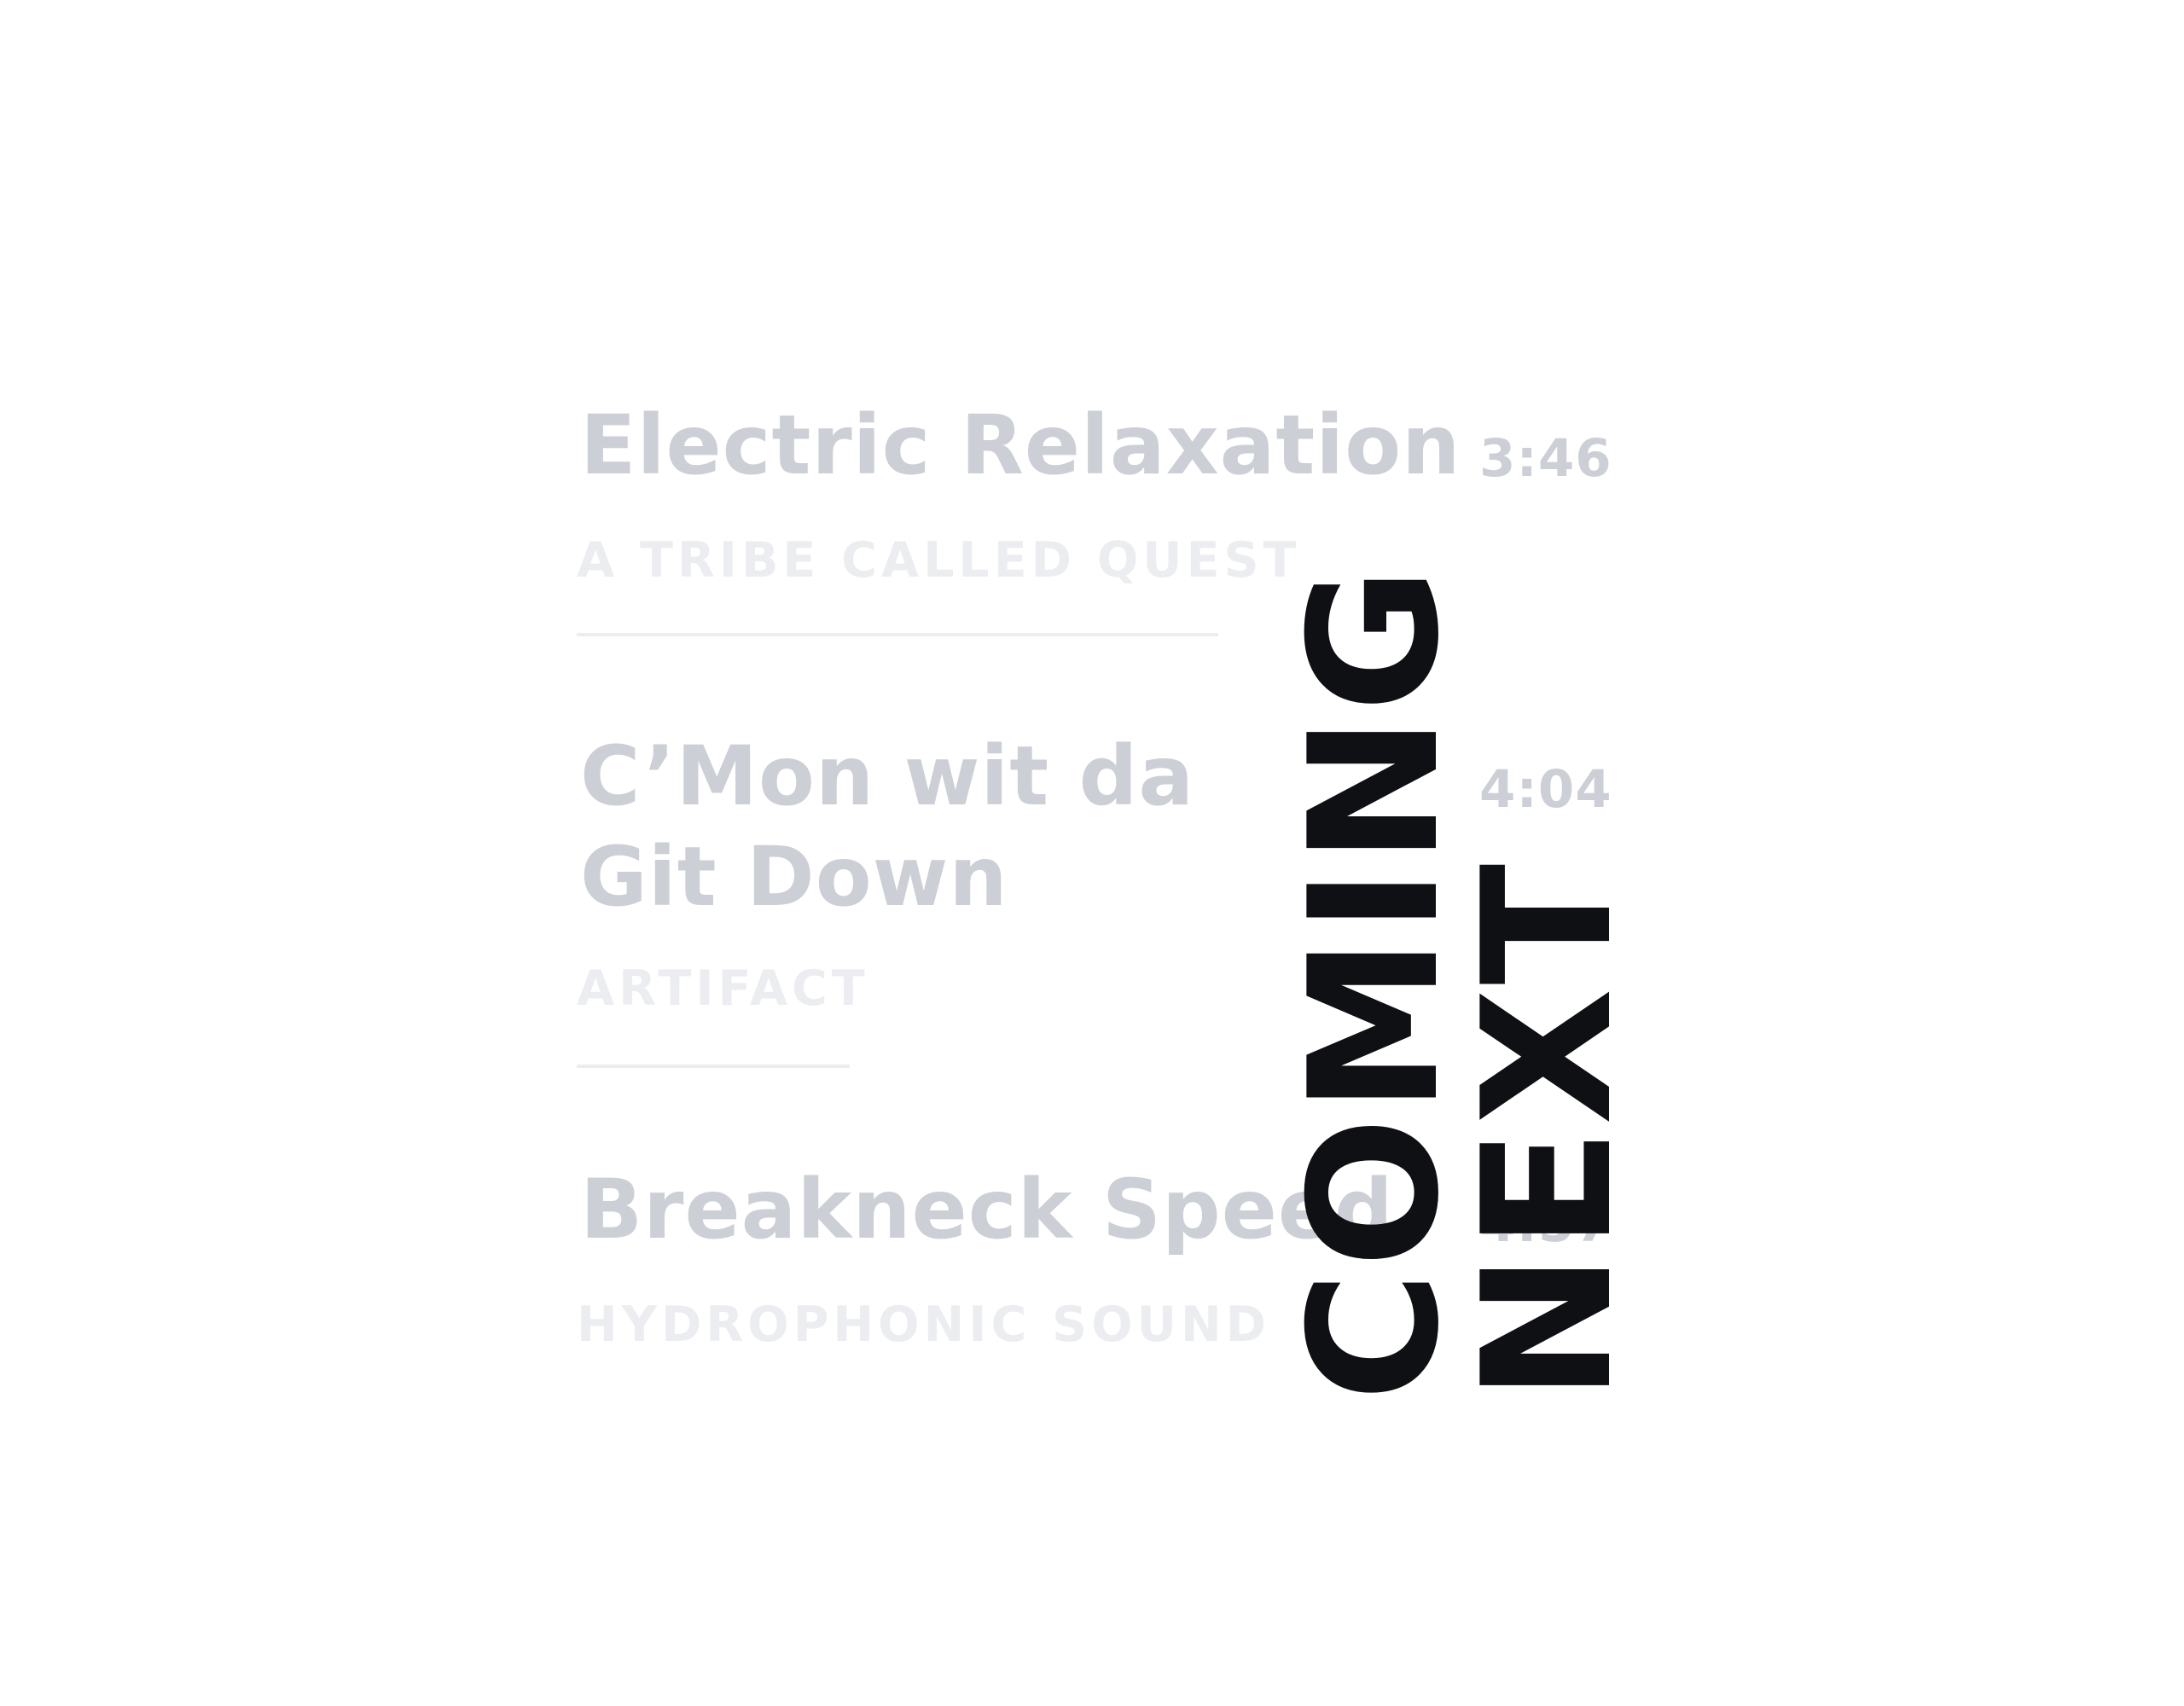  I want to click on track-duration: 4:04, so click(1545, 789).